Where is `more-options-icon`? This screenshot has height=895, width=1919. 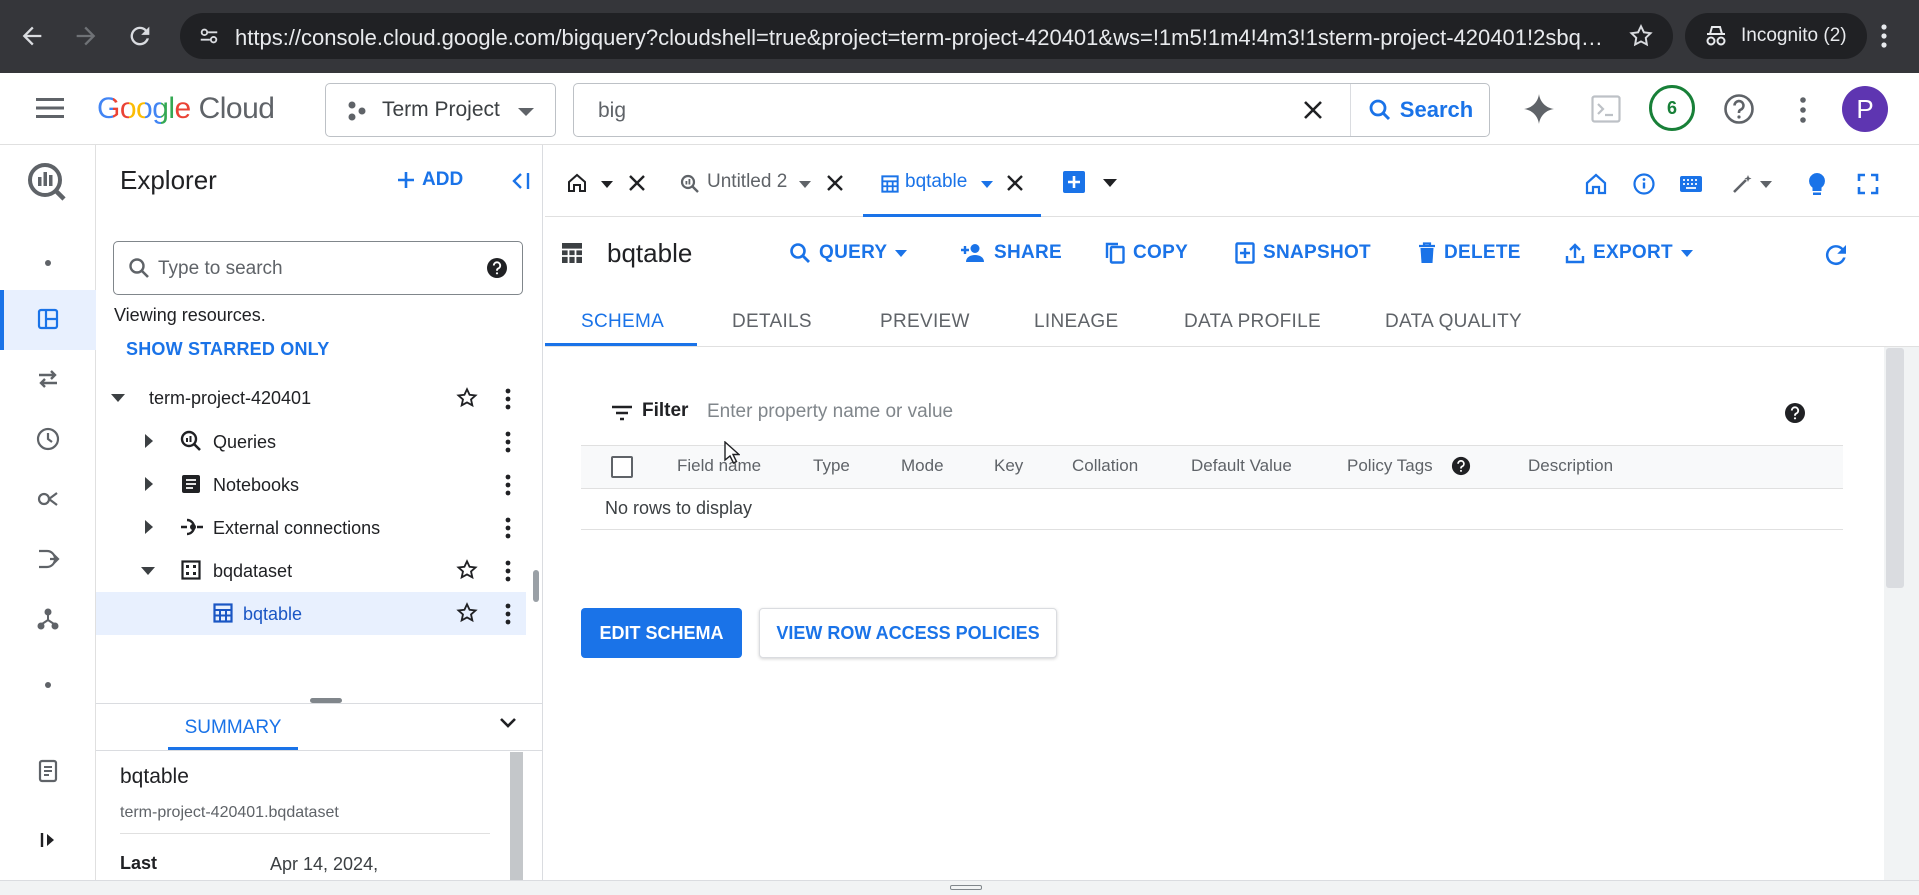
more-options-icon is located at coordinates (1803, 110).